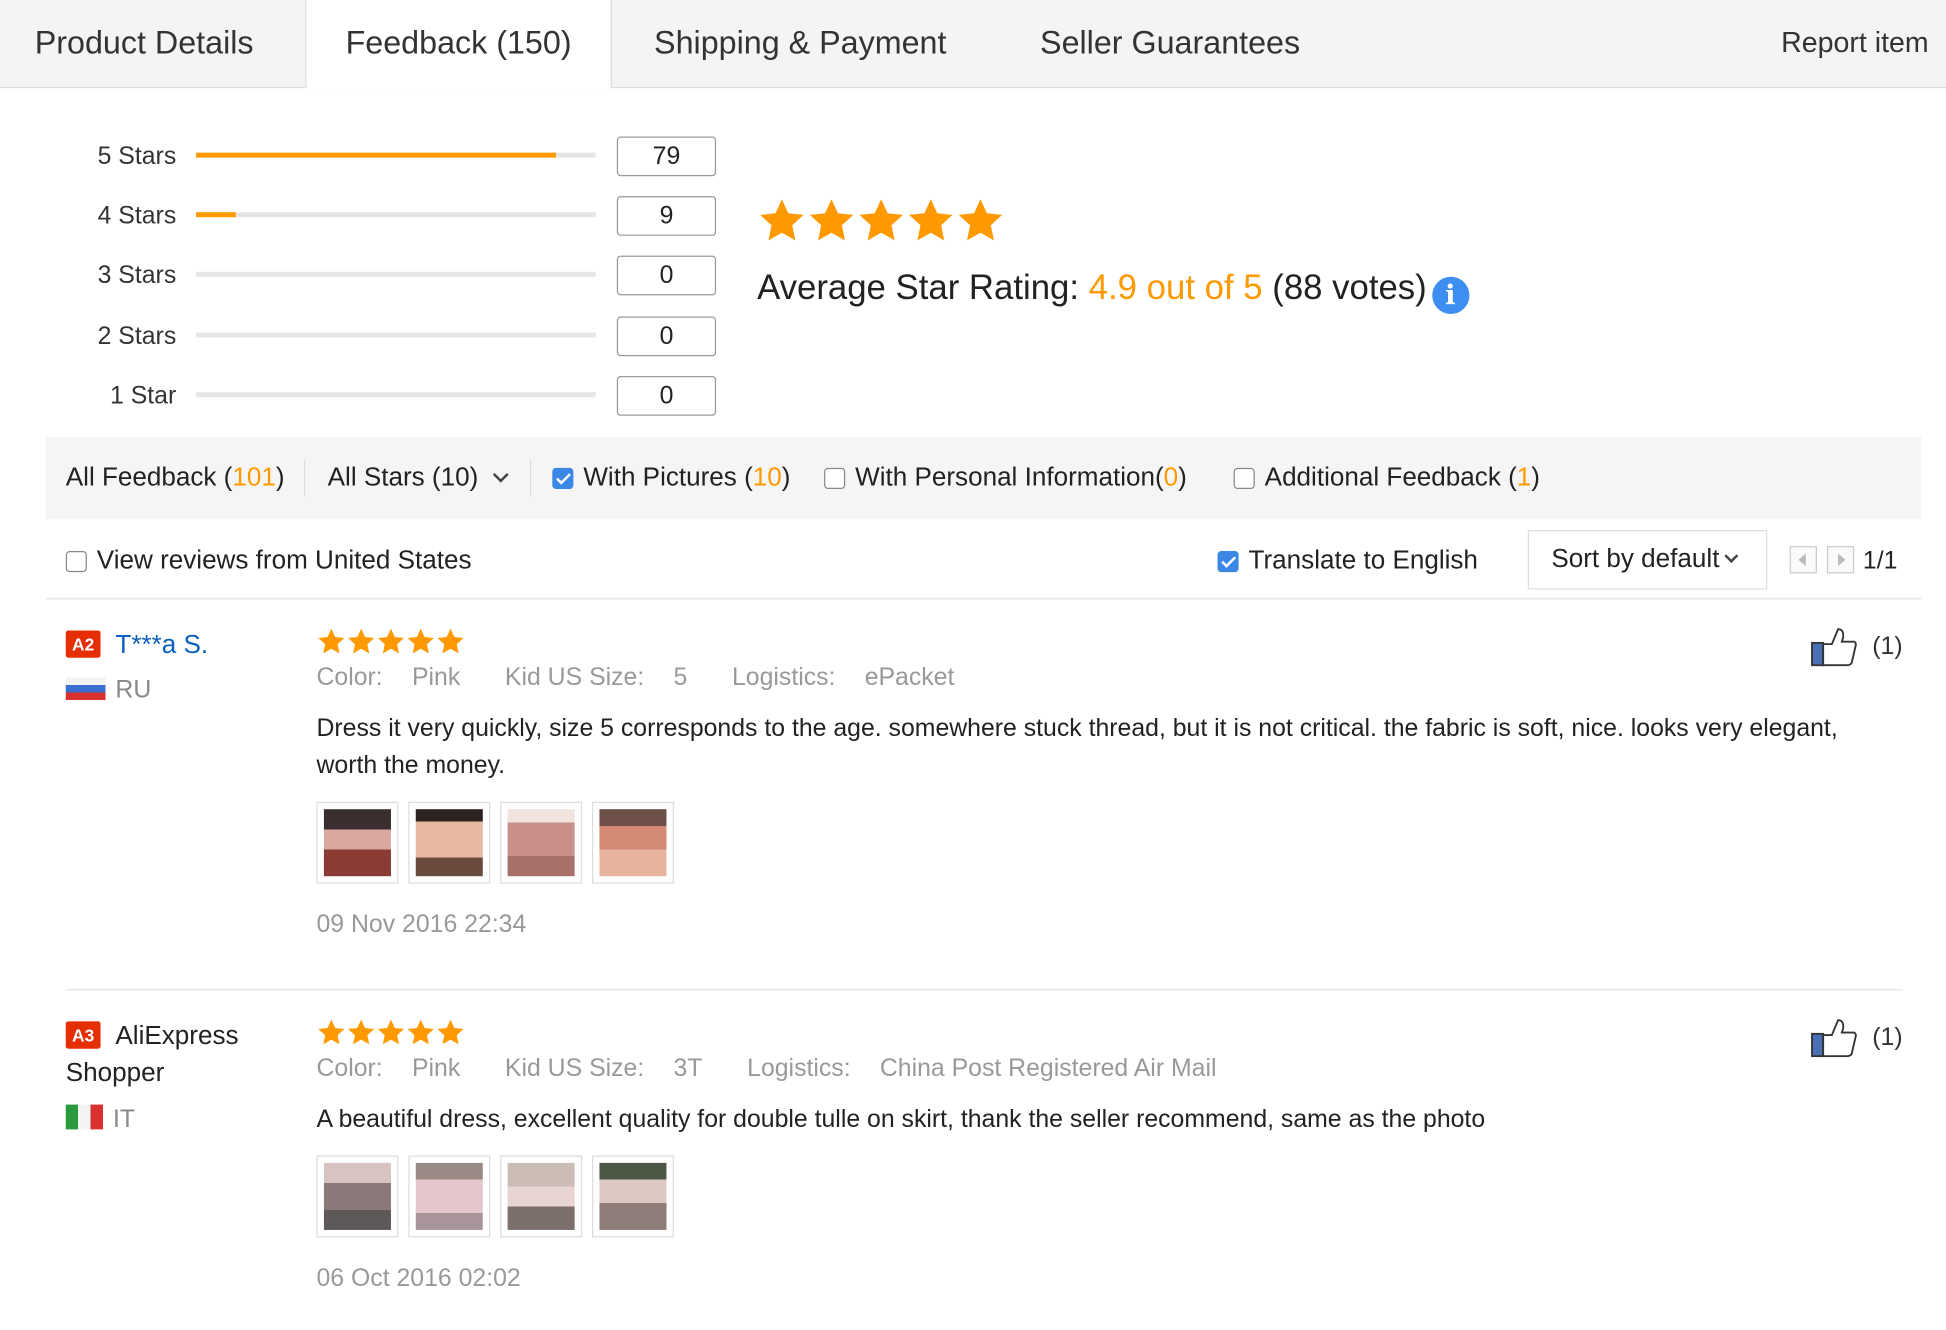 The height and width of the screenshot is (1330, 1946). I want to click on sort-dropdown: Sort by default, so click(1647, 559).